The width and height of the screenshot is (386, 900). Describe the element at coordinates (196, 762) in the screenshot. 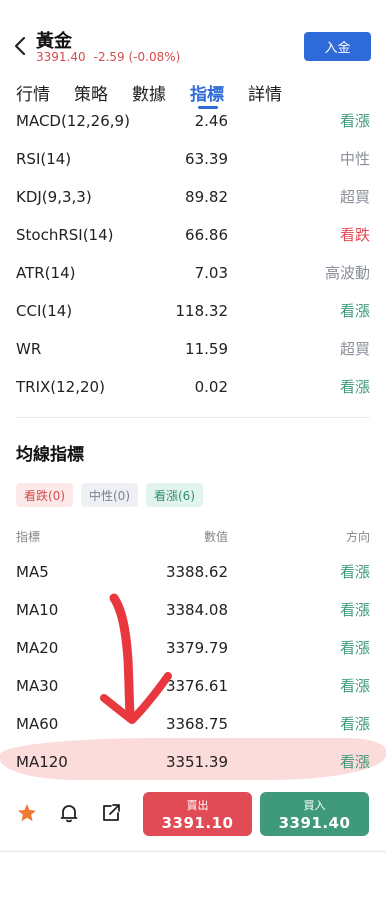

I see `ma-value: 3351.39` at that location.